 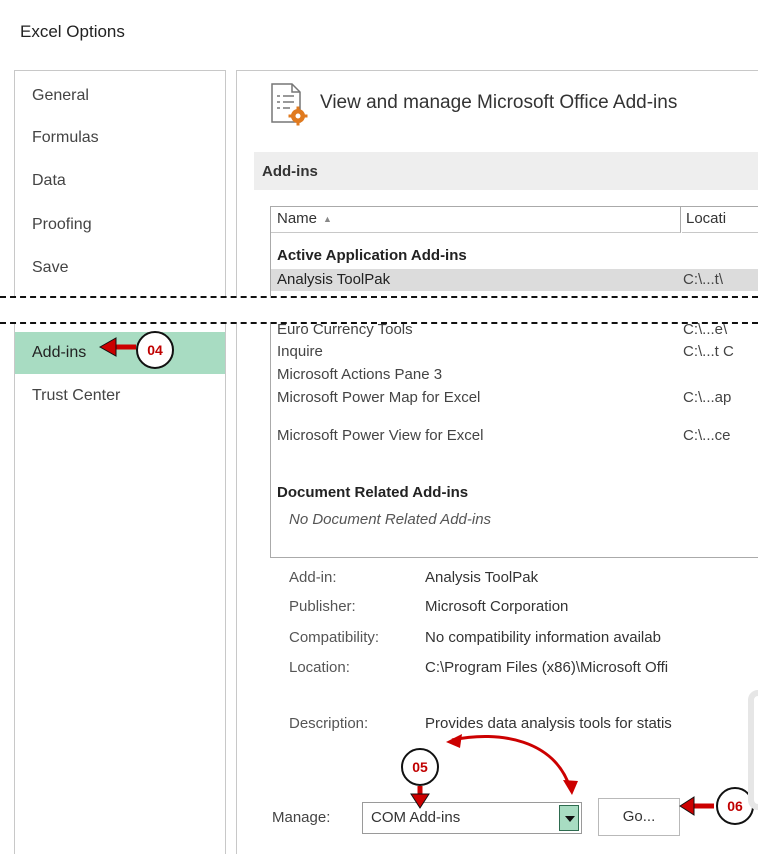 I want to click on cut-gap, so click(x=379, y=309).